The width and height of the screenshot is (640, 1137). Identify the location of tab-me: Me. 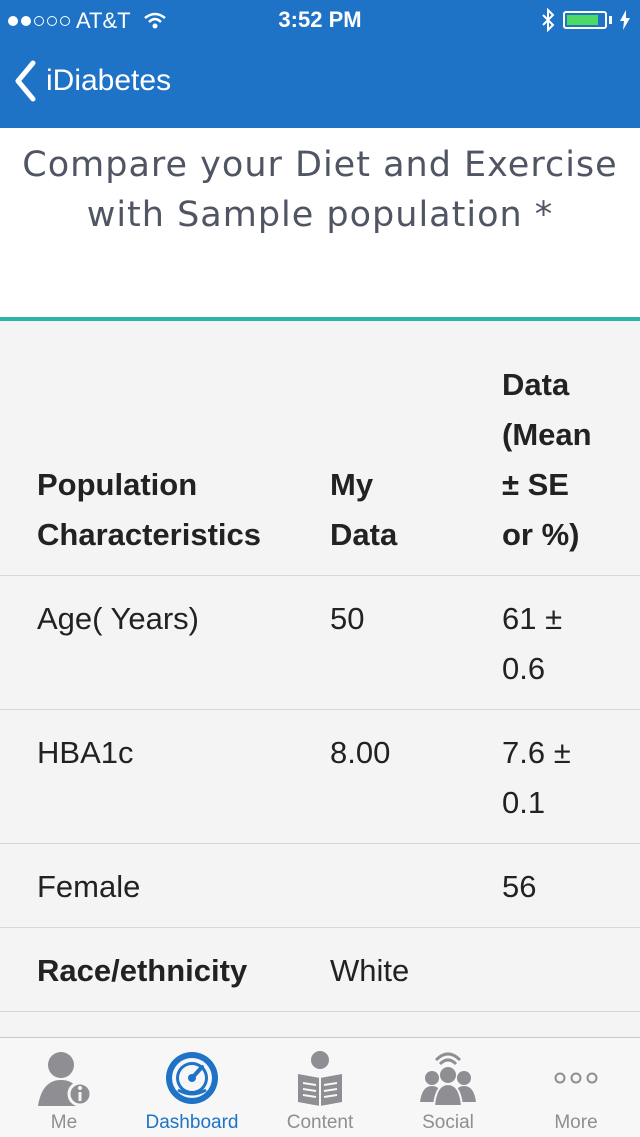
(64, 1087).